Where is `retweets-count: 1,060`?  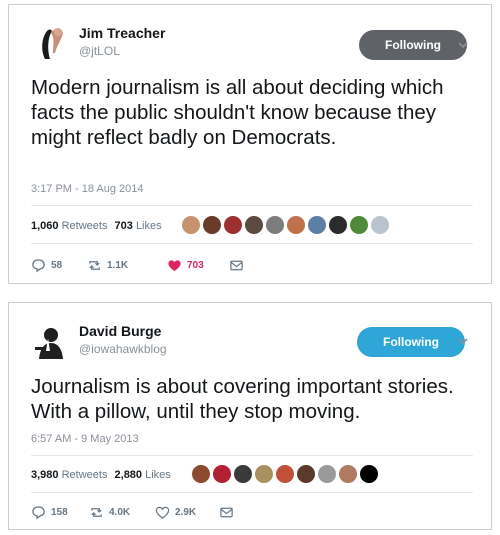
retweets-count: 1,060 is located at coordinates (45, 226).